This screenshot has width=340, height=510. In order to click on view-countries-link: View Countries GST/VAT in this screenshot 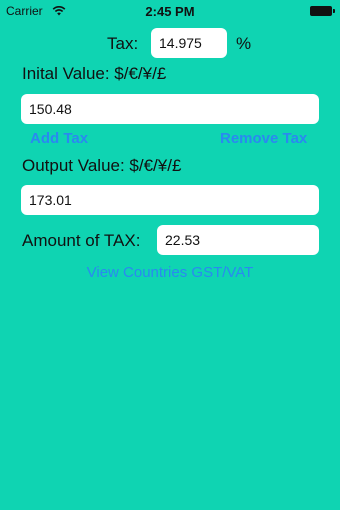, I will do `click(170, 272)`.